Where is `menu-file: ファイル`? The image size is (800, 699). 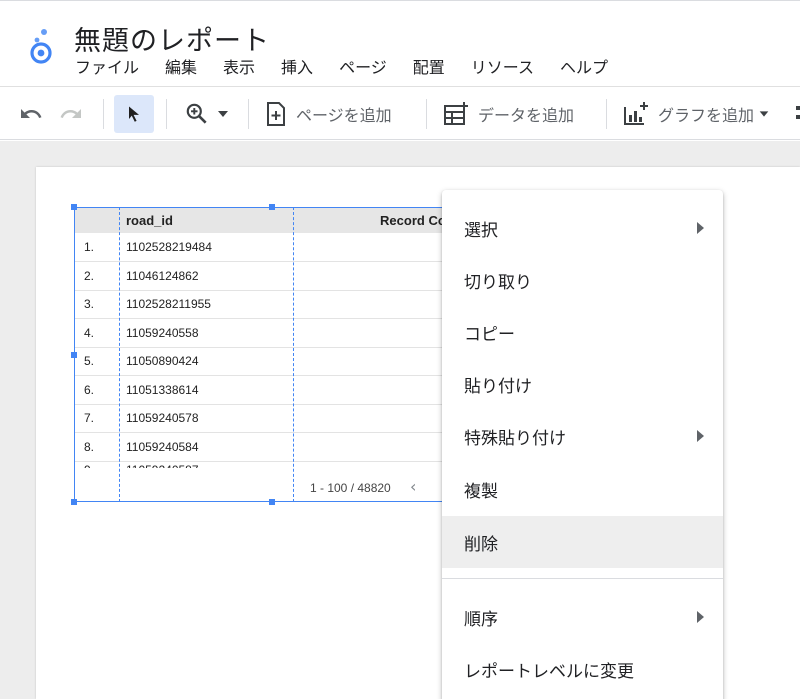 menu-file: ファイル is located at coordinates (107, 68).